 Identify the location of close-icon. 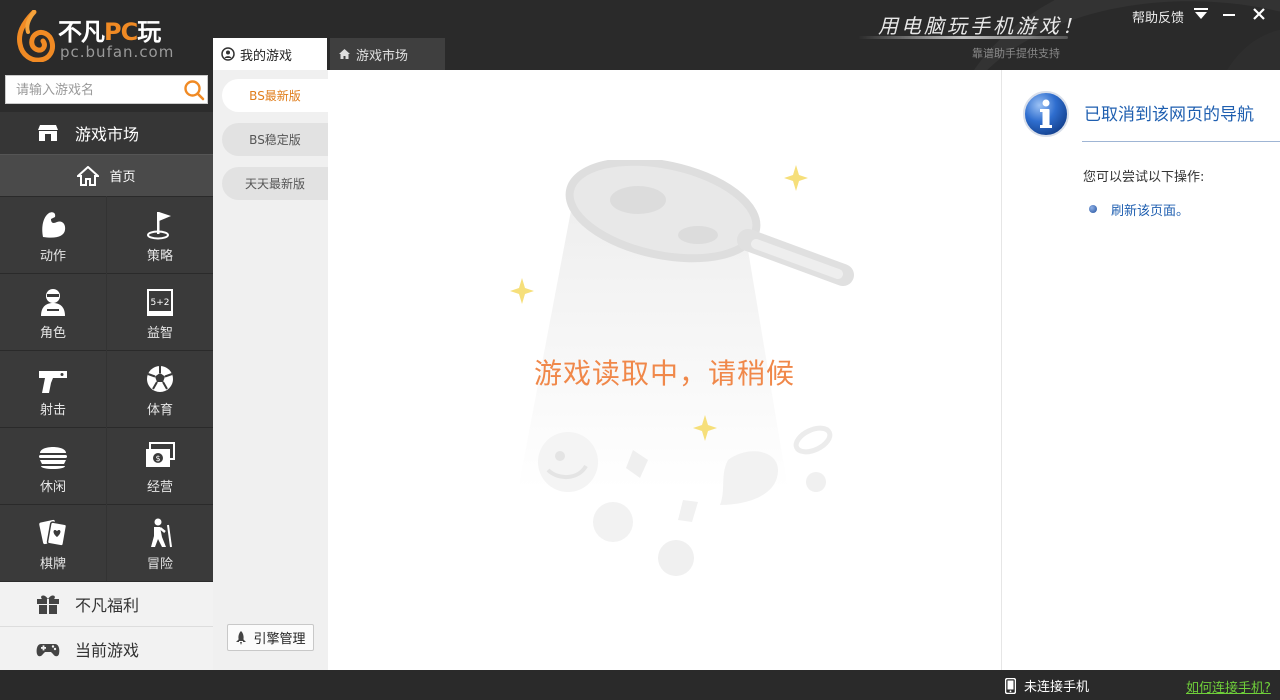
(1259, 14).